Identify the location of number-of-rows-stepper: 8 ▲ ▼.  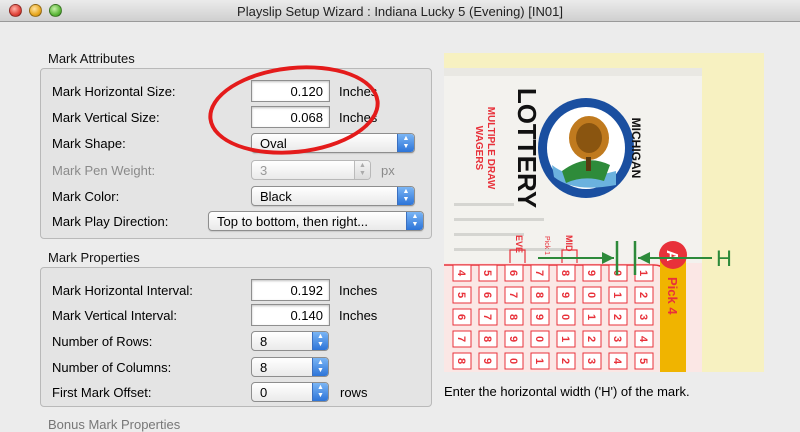
(290, 341).